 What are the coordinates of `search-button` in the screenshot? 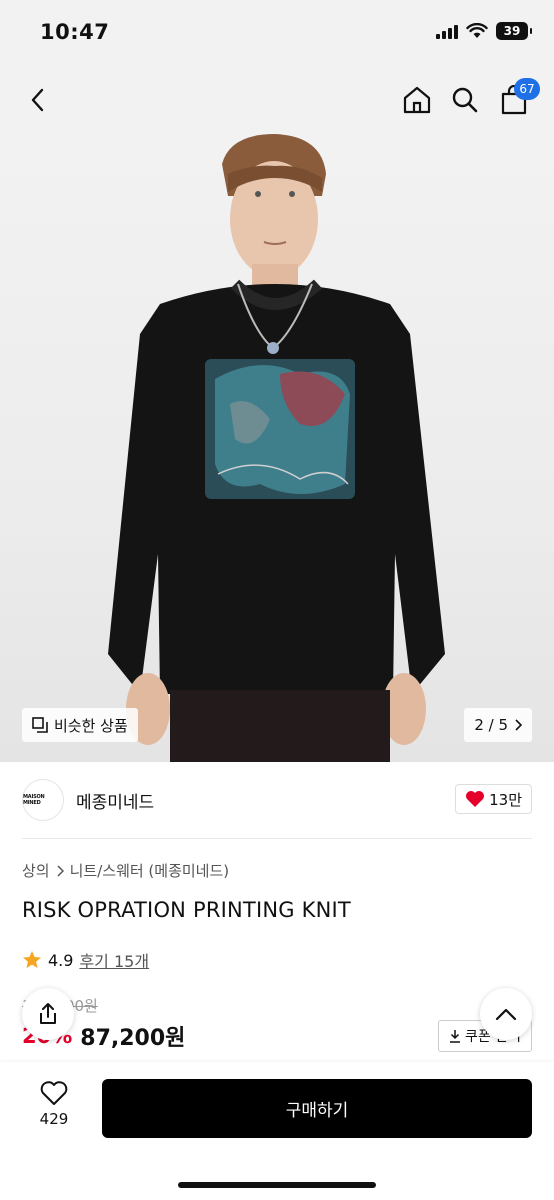 It's located at (465, 100).